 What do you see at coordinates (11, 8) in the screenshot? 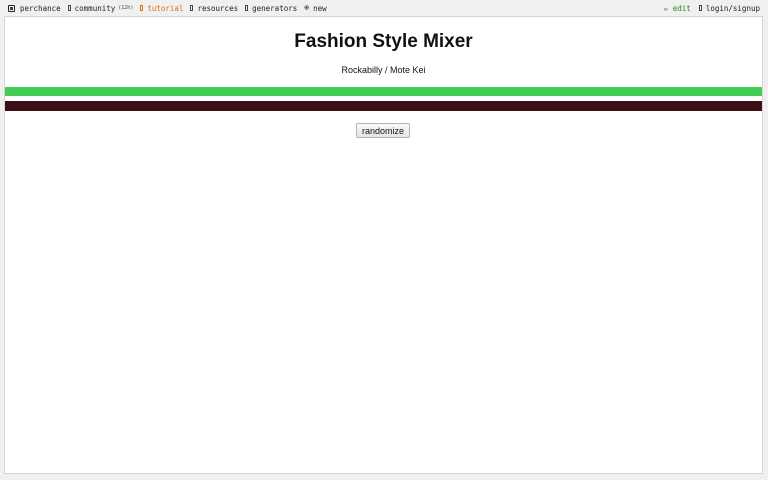
I see `die-icon` at bounding box center [11, 8].